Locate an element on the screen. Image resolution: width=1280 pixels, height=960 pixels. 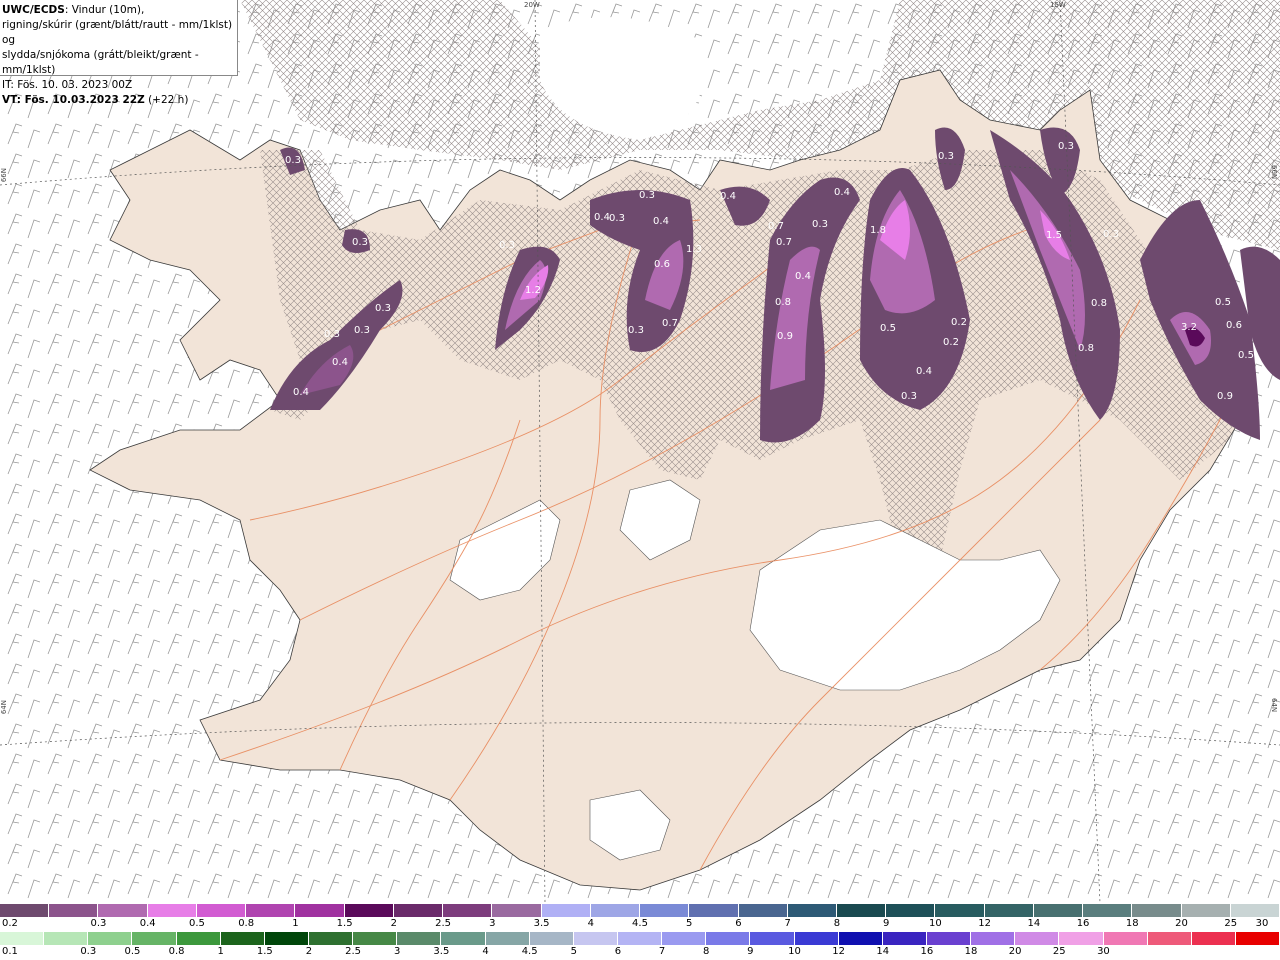
legend-tick-label: 8 is located at coordinates (837, 923).